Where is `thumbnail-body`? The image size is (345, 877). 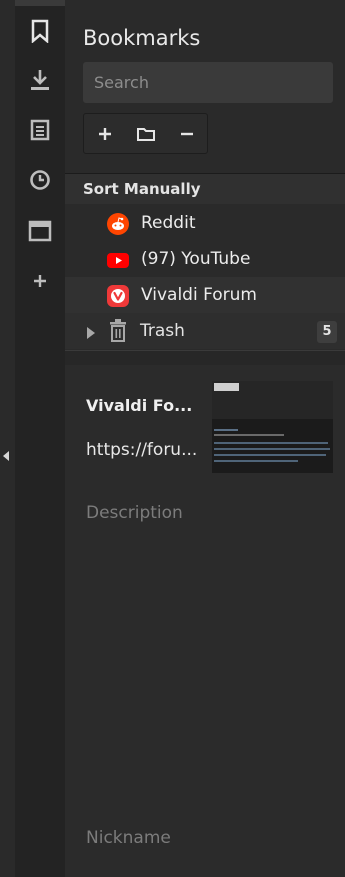 thumbnail-body is located at coordinates (272, 446).